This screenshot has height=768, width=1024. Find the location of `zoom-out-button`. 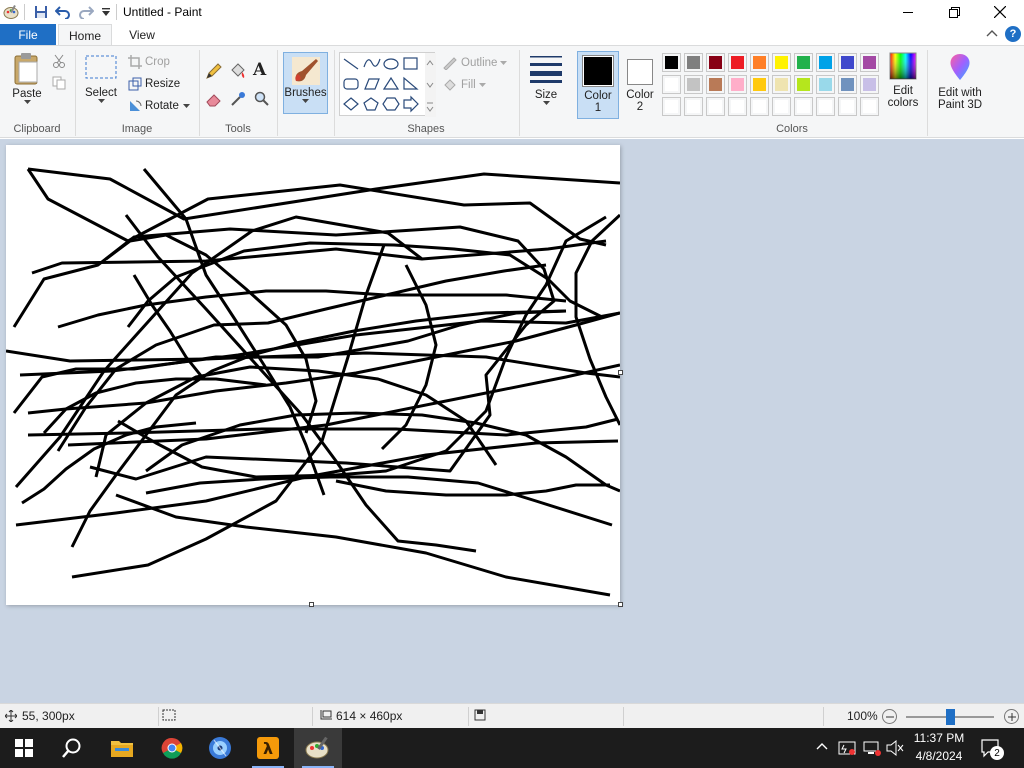

zoom-out-button is located at coordinates (889, 716).